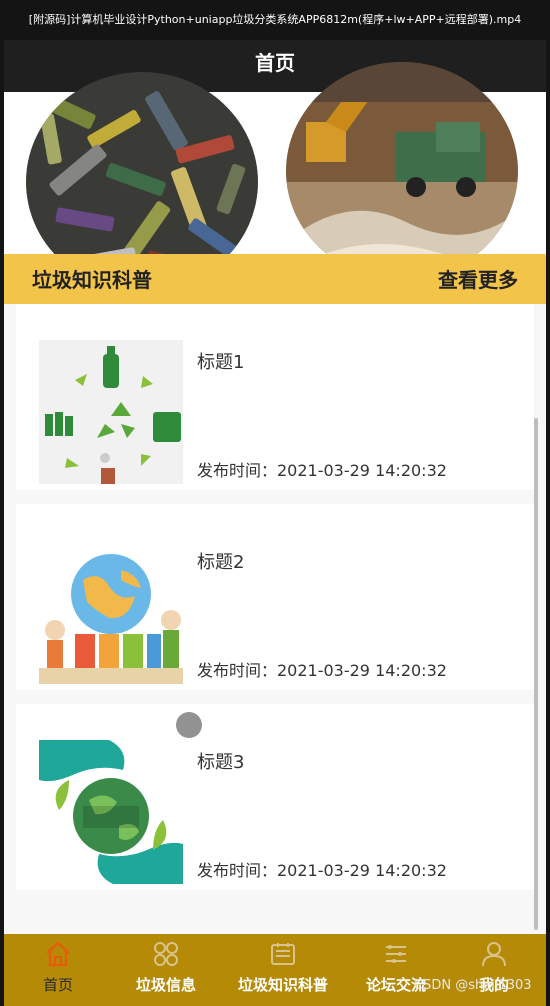  Describe the element at coordinates (221, 762) in the screenshot. I see `article-title: 标题3` at that location.